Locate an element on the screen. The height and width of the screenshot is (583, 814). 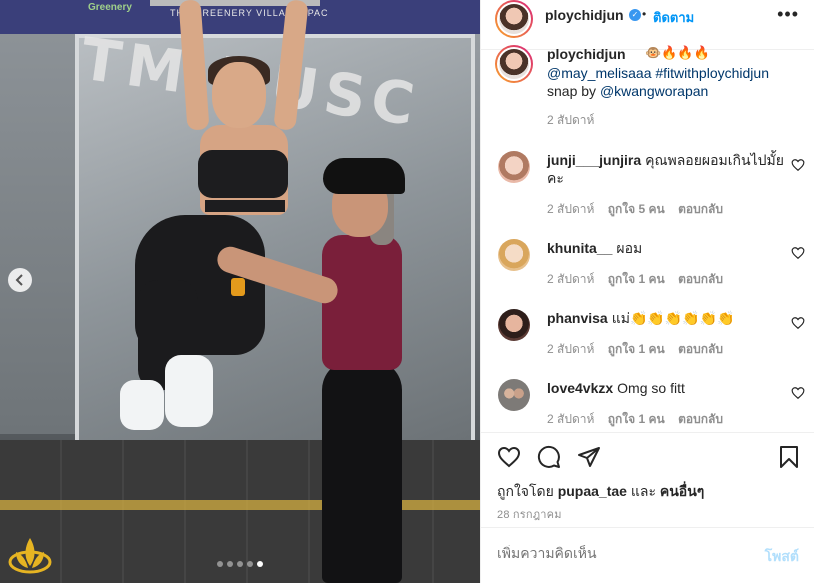
likes-summary: ถูกใจโดย pupaa_tae และ คนอื่นๆ is located at coordinates (600, 492).